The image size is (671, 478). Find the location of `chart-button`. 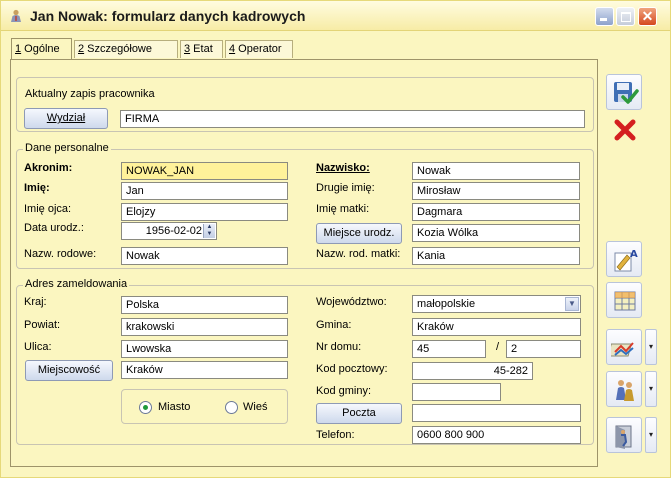

chart-button is located at coordinates (624, 347).